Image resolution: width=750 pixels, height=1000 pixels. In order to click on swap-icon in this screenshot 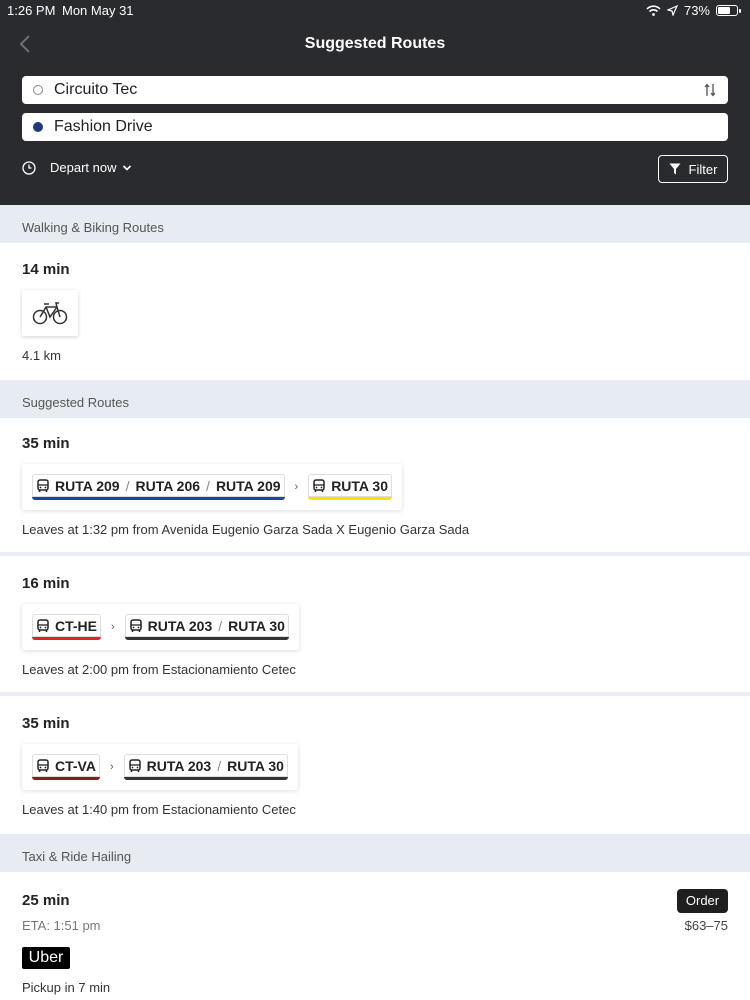, I will do `click(710, 90)`.